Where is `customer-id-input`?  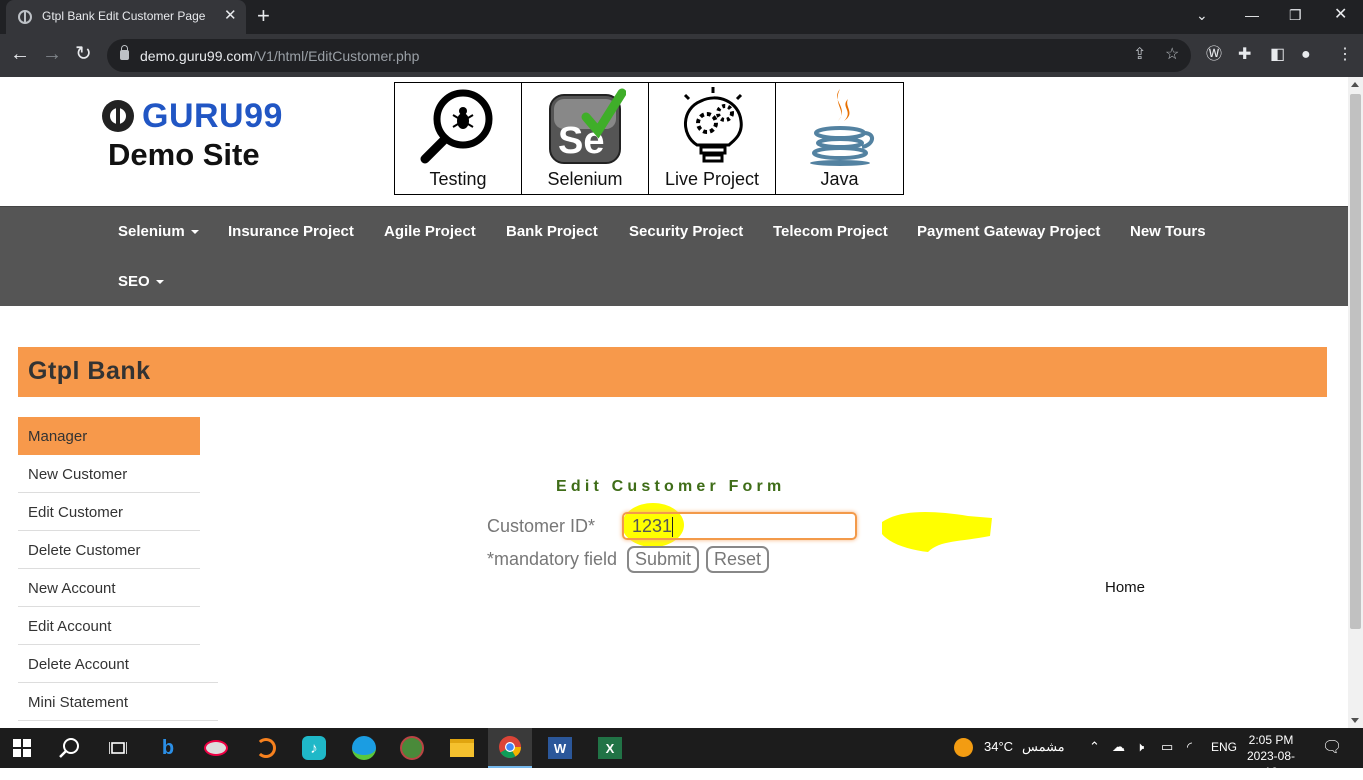 customer-id-input is located at coordinates (739, 526).